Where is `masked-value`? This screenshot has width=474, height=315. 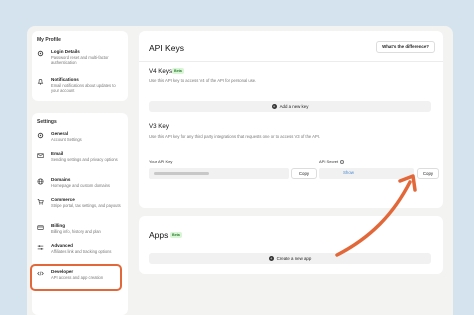 masked-value is located at coordinates (181, 173).